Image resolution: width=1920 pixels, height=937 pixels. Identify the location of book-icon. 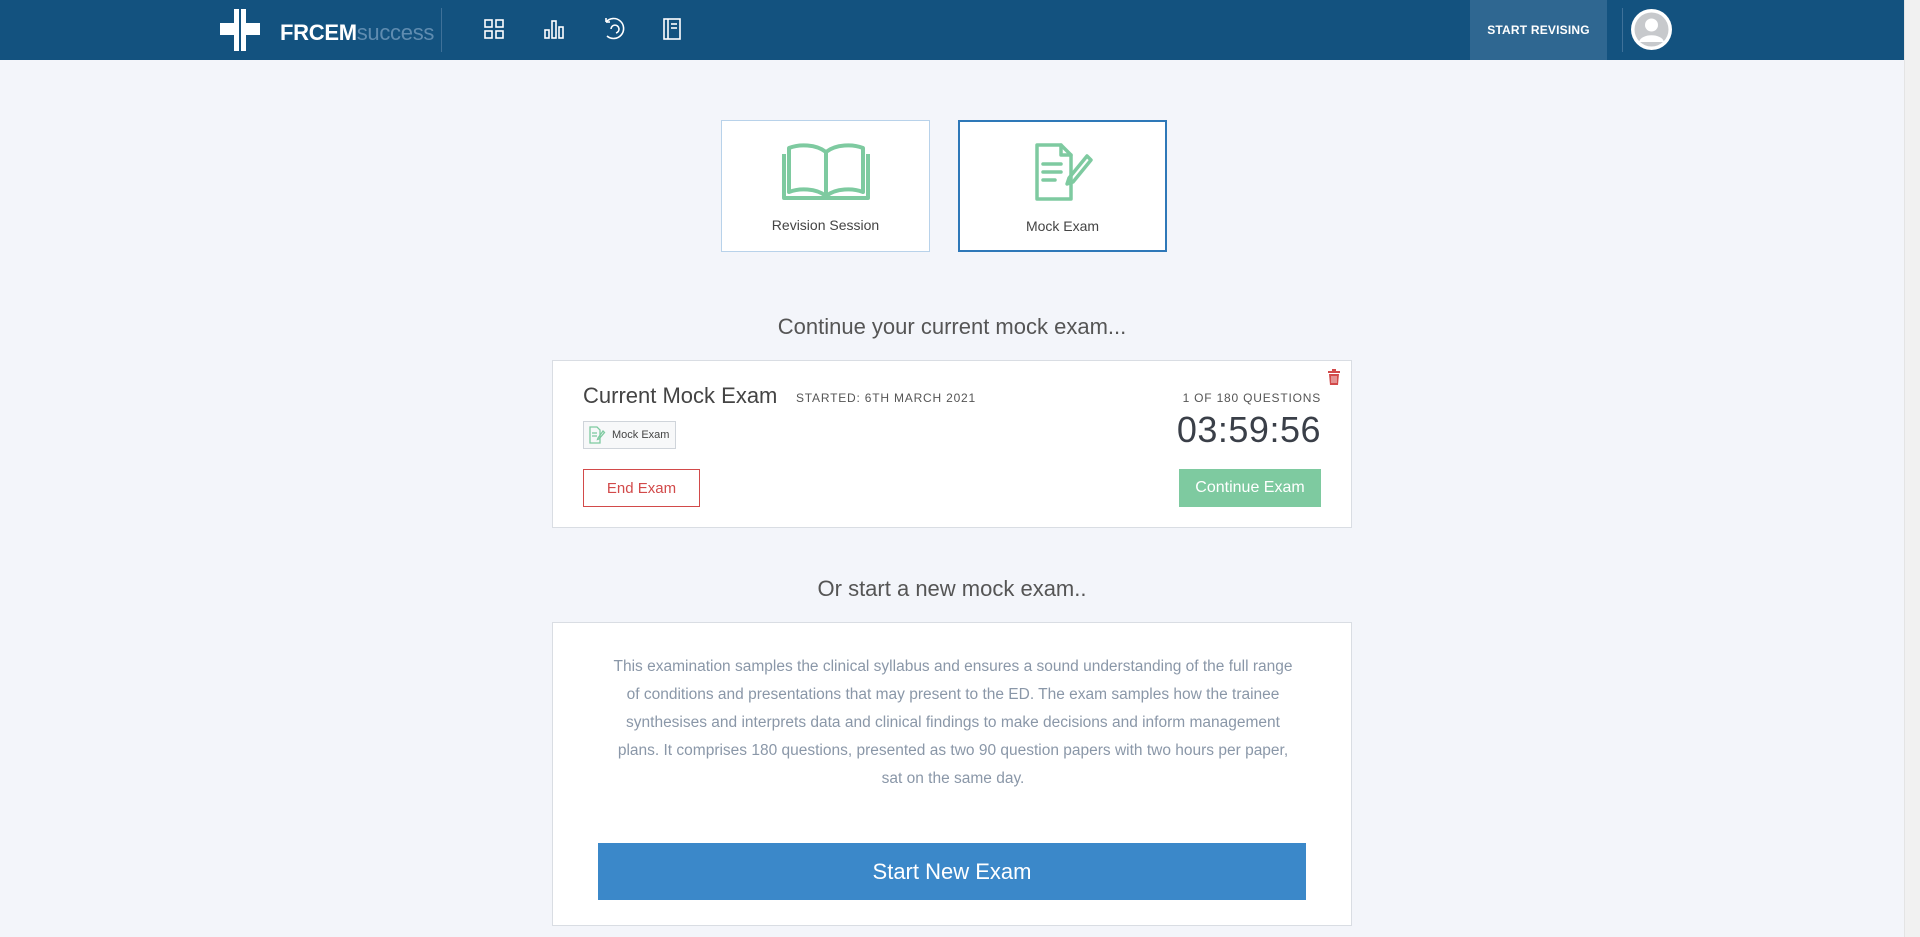
(672, 29).